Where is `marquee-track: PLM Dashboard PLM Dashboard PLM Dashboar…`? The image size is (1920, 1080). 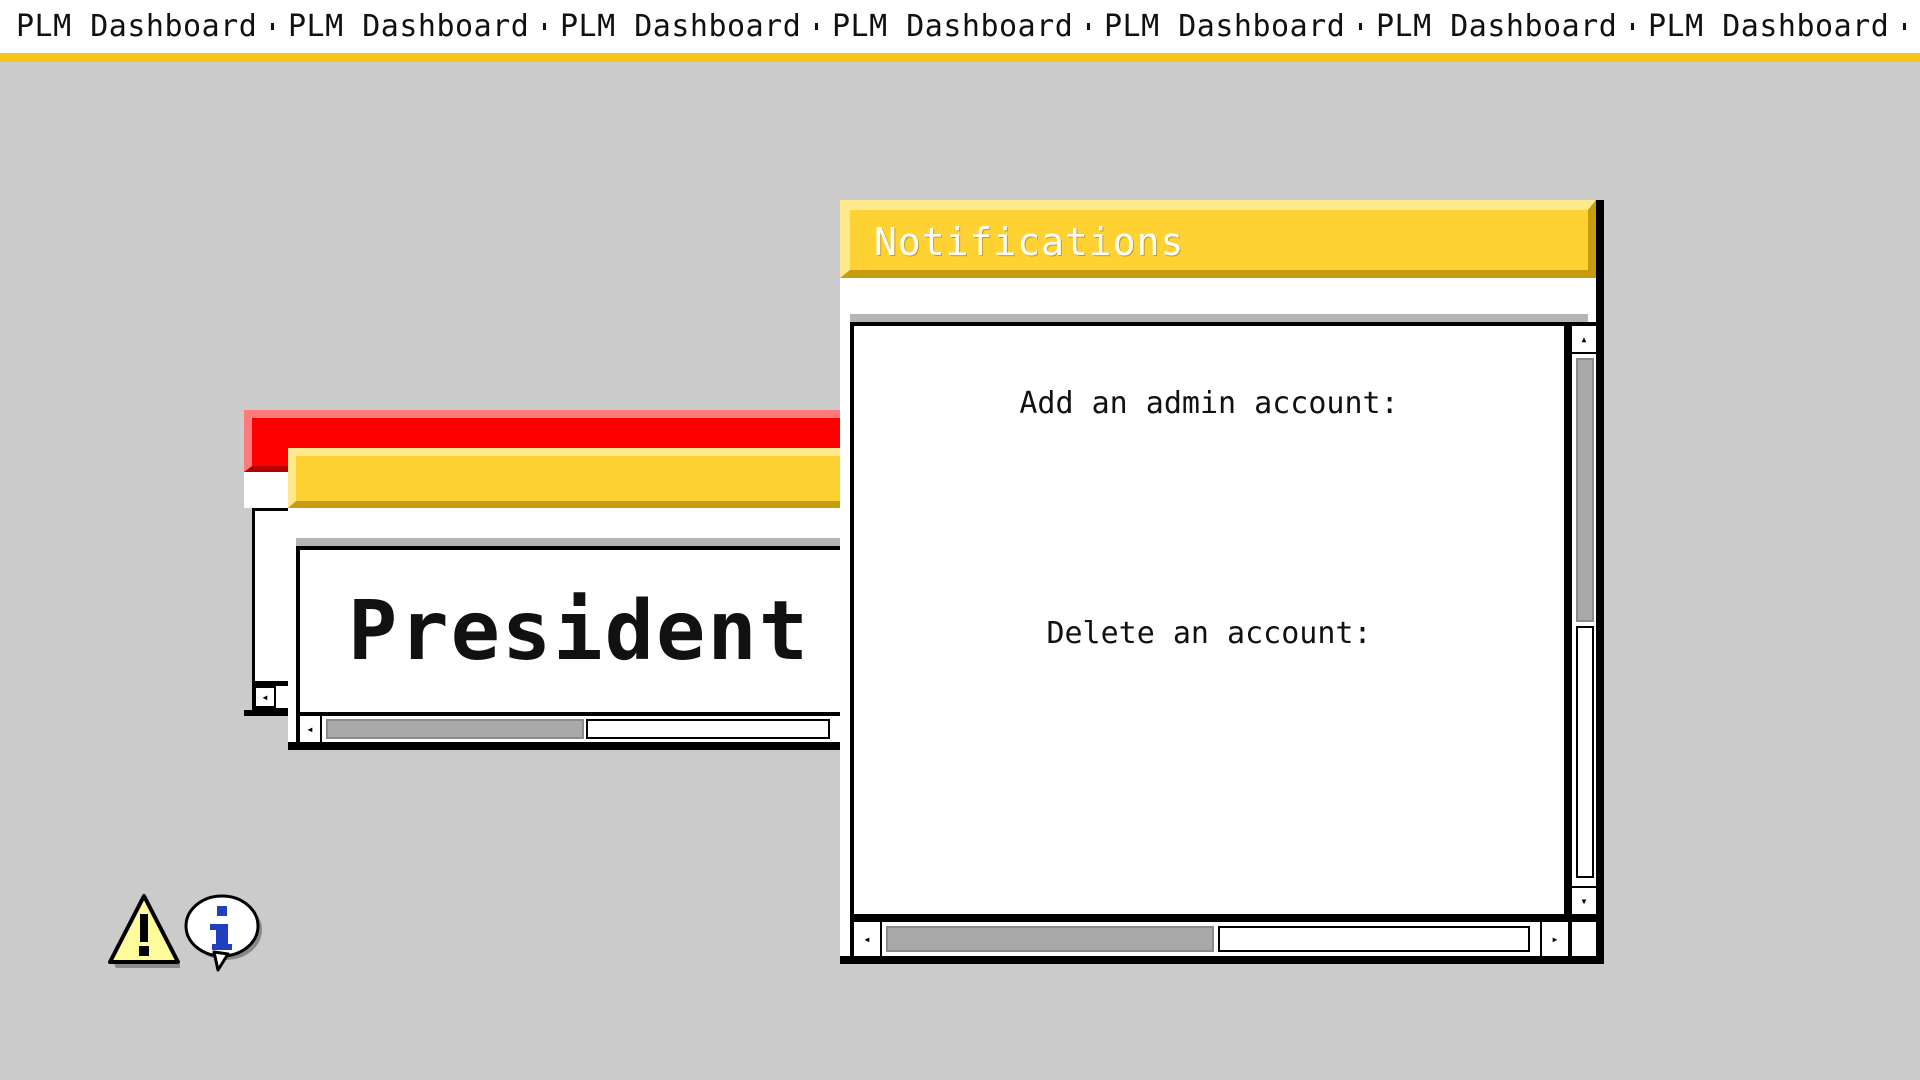
marquee-track: PLM Dashboard PLM Dashboard PLM Dashboar… is located at coordinates (960, 26).